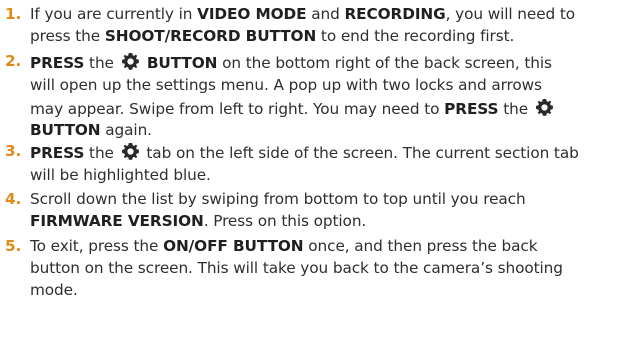 This screenshot has height=342, width=630. I want to click on bold-term: ON/OFF BUTTON, so click(233, 246).